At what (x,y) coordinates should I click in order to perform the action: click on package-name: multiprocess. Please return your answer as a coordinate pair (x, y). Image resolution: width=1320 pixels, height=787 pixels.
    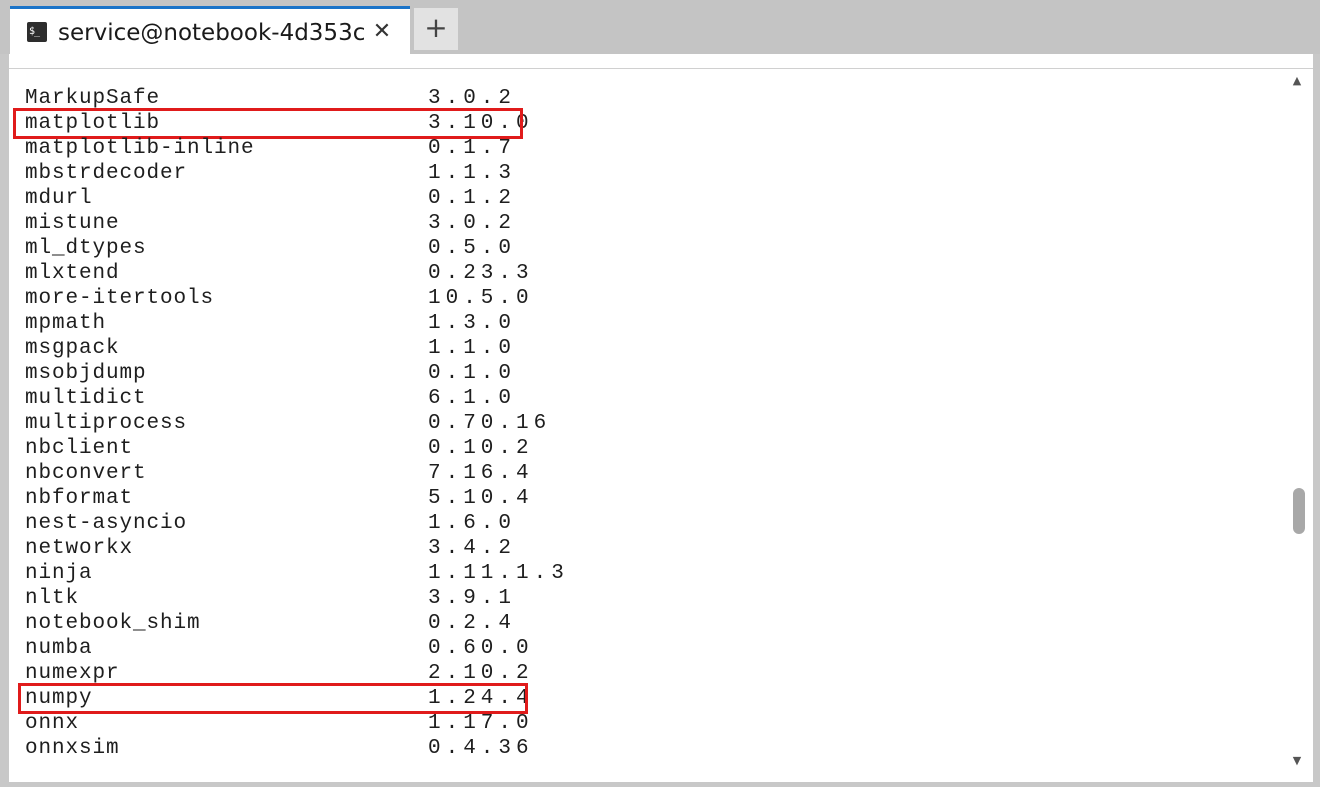
    Looking at the image, I should click on (106, 423).